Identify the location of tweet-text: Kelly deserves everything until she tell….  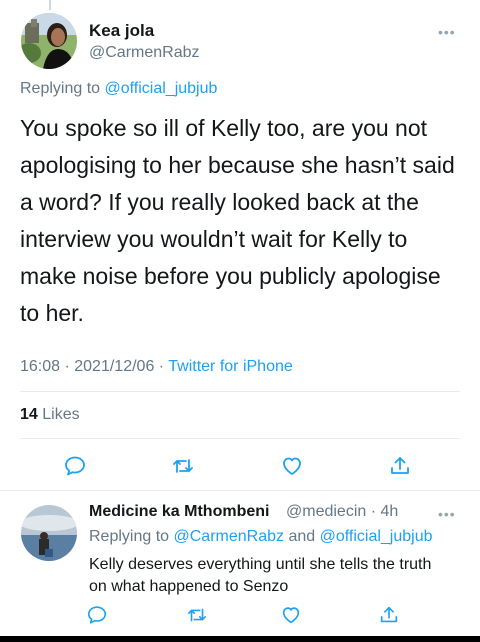
(260, 575).